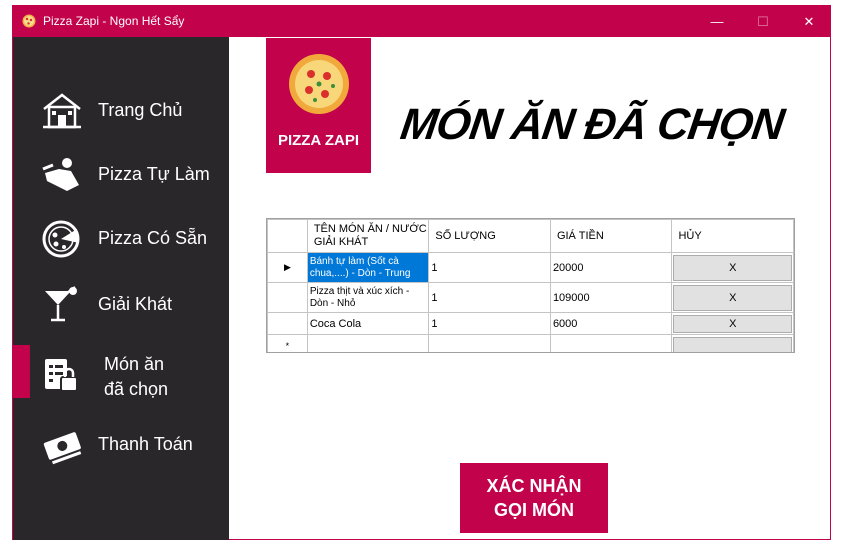  I want to click on confirm-line-1: XÁC NHẬN, so click(534, 486).